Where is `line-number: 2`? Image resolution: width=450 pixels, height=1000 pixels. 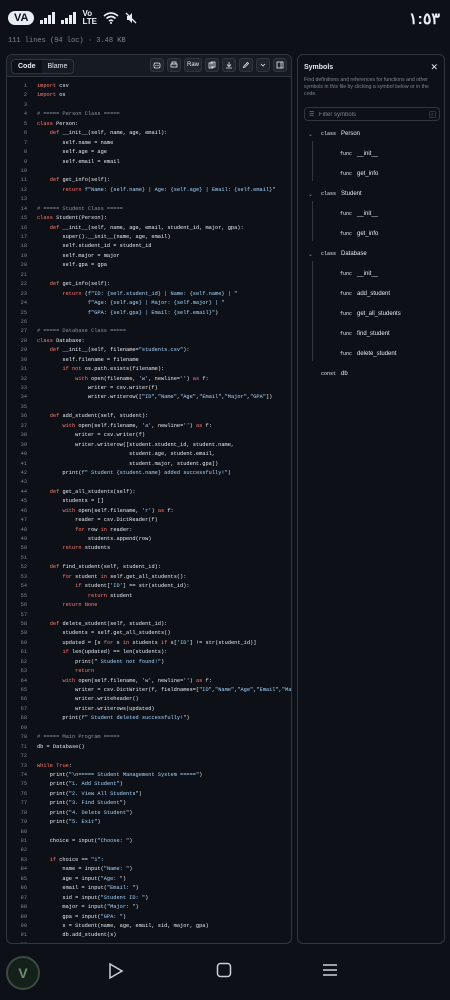
line-number: 2 is located at coordinates (22, 95).